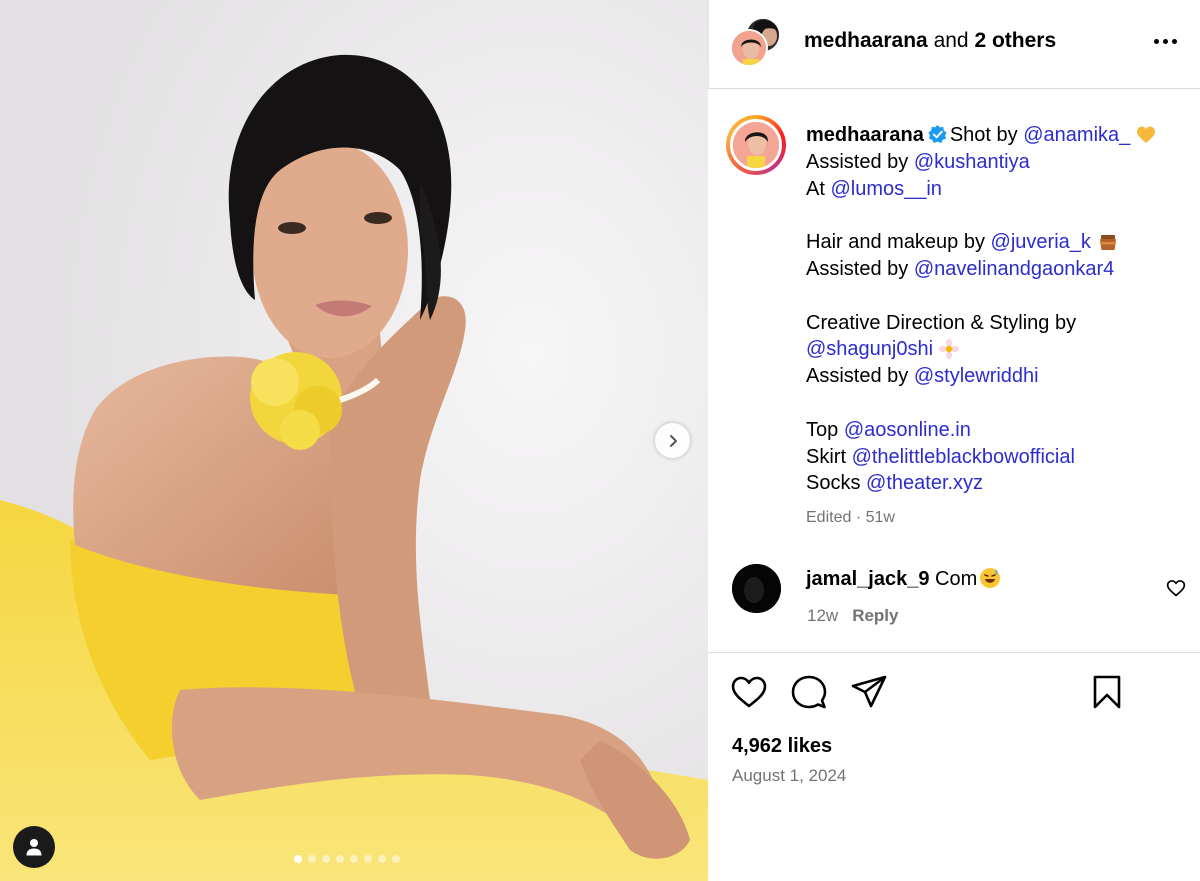 The image size is (1200, 881). What do you see at coordinates (829, 456) in the screenshot?
I see `caption-text: Skirt` at bounding box center [829, 456].